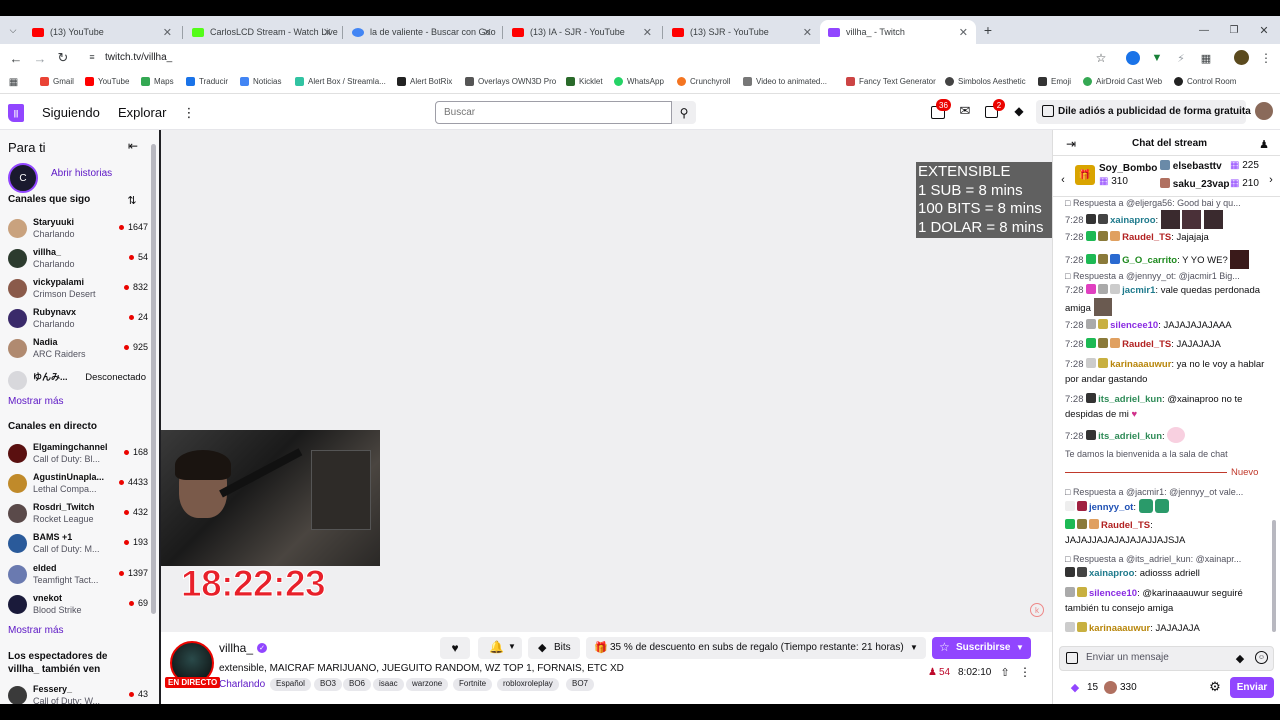 The height and width of the screenshot is (720, 1280). I want to click on chat-username: G_O_carrito, so click(1149, 260).